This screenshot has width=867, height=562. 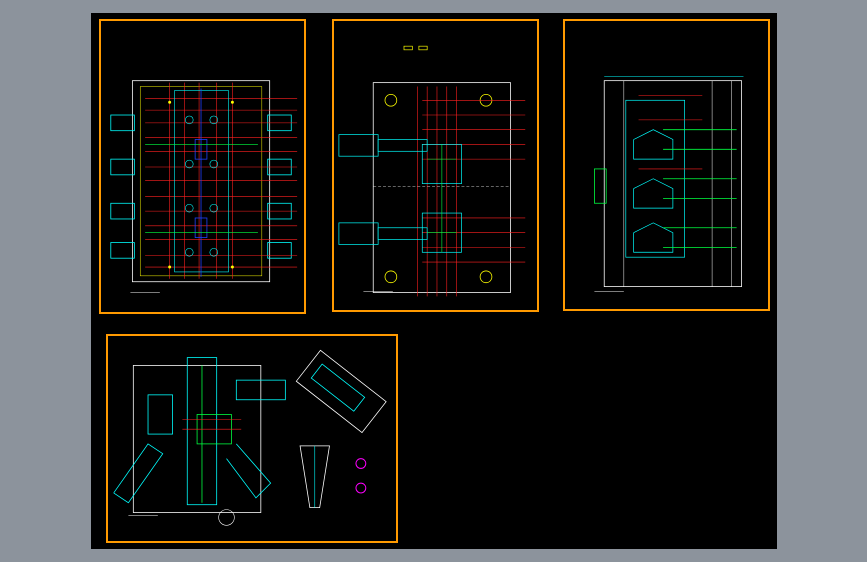 What do you see at coordinates (204, 186) in the screenshot?
I see `mold-plan-view` at bounding box center [204, 186].